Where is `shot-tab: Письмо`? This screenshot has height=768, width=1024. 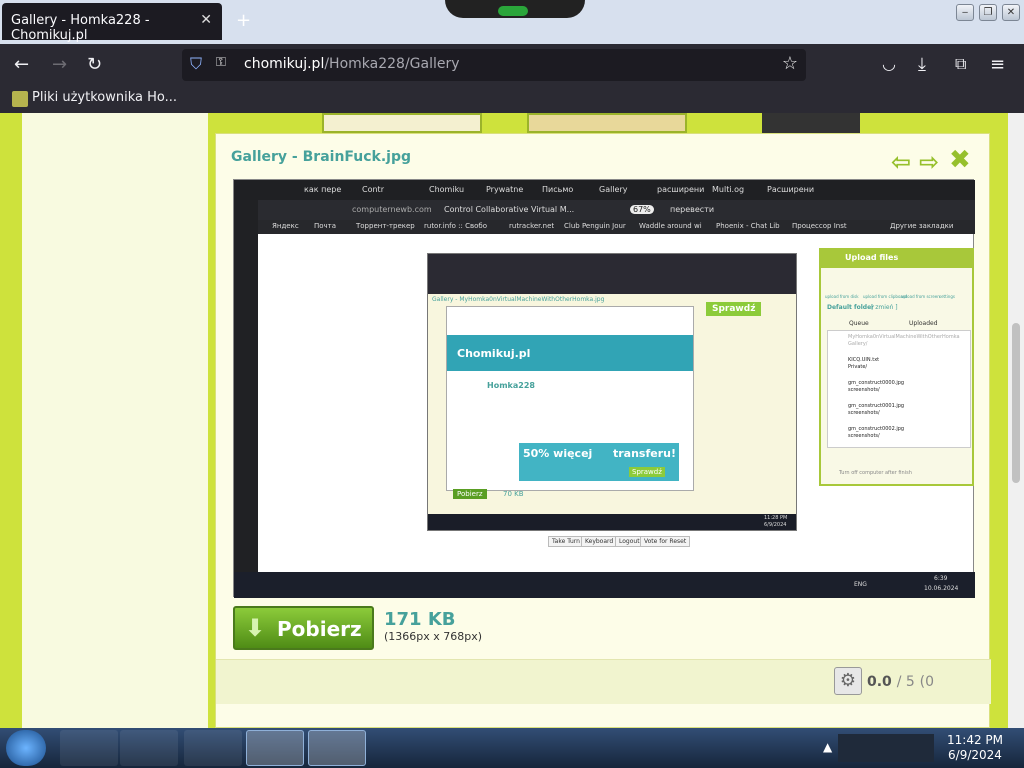
shot-tab: Письмо is located at coordinates (558, 189).